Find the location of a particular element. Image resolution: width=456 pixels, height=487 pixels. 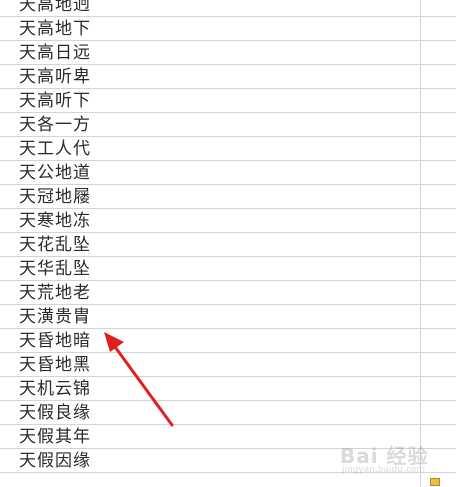

table-row: 天潢贵胄 is located at coordinates (210, 317).